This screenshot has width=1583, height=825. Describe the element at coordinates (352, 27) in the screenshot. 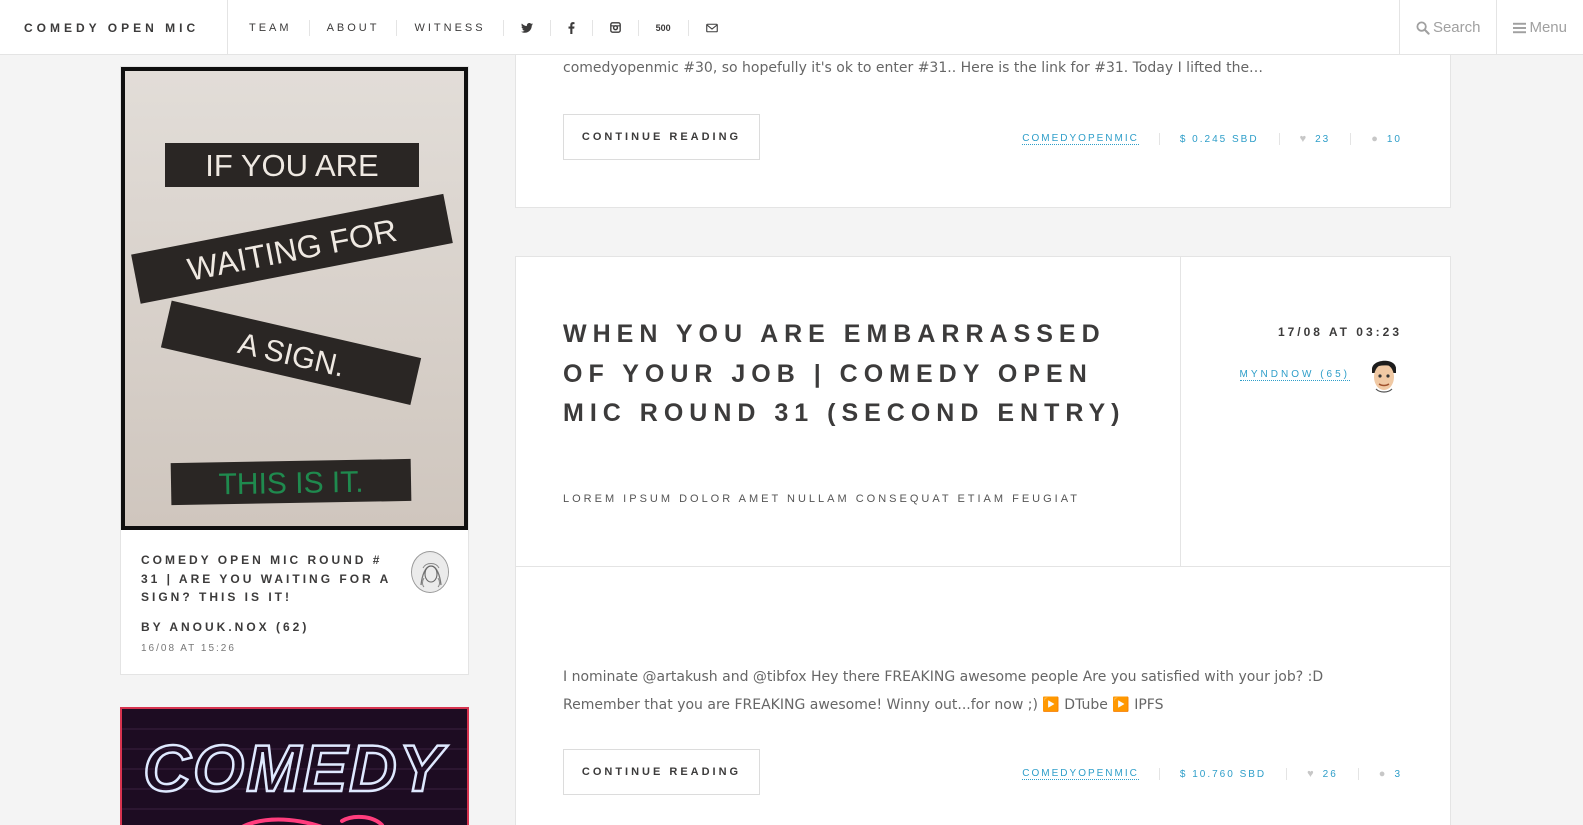

I see `nav-about: ABOUT` at that location.